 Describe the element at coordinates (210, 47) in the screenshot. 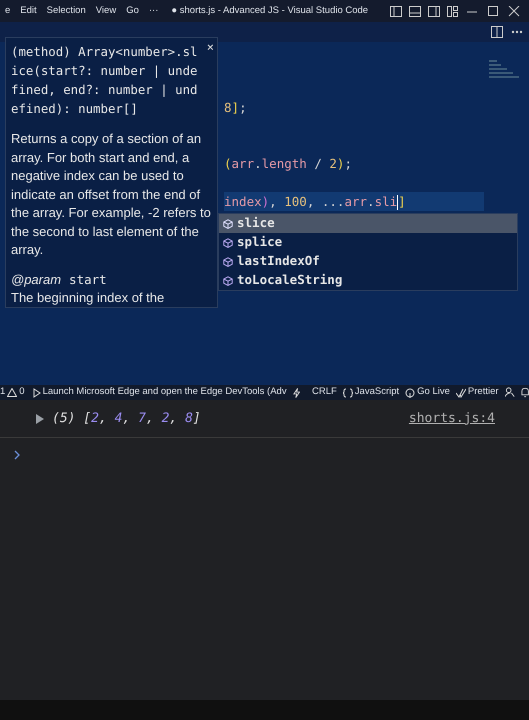

I see `close-hover-button: ×` at that location.